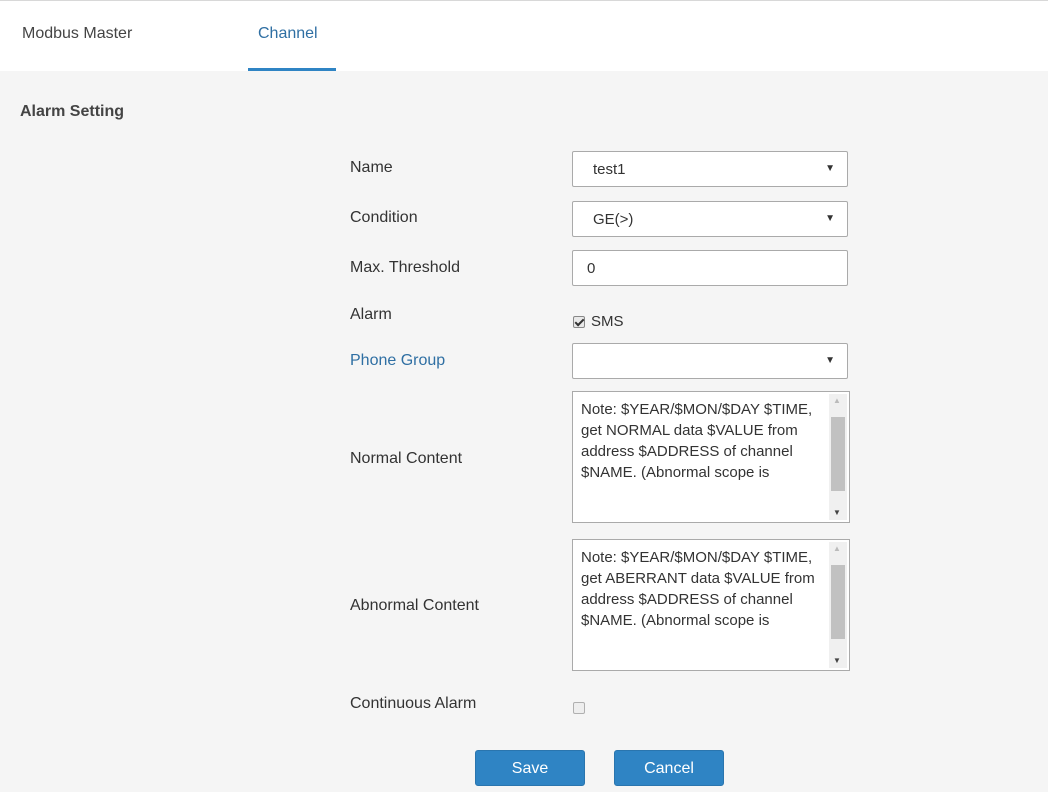  I want to click on normal-content-label: Normal Content, so click(406, 458).